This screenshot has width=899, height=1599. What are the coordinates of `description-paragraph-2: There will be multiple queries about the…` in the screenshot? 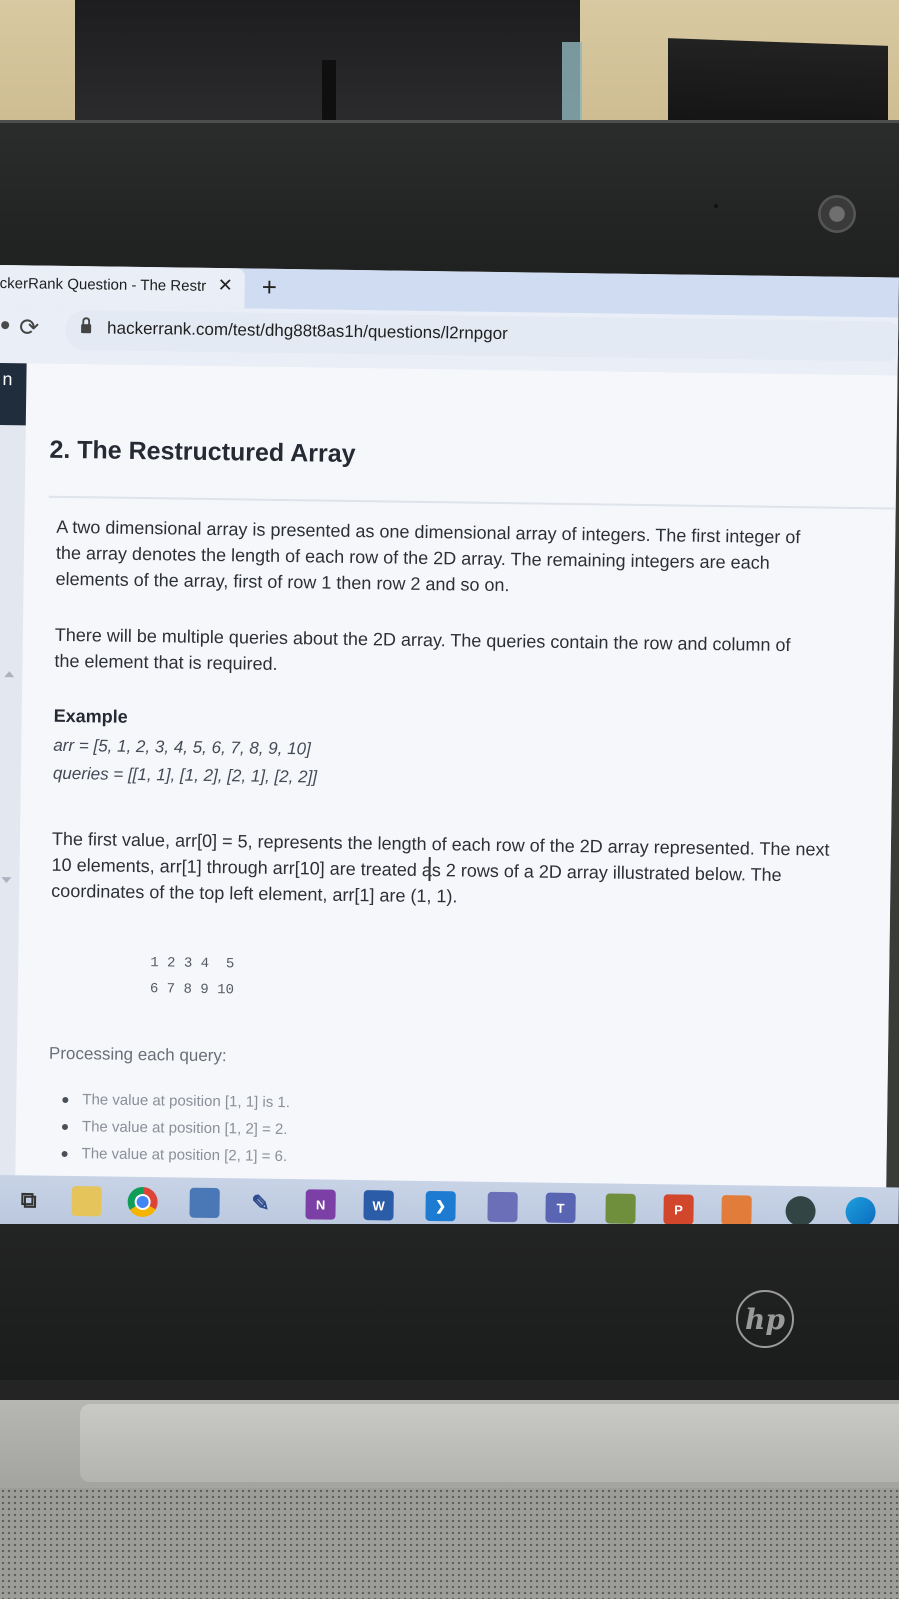 It's located at (422, 649).